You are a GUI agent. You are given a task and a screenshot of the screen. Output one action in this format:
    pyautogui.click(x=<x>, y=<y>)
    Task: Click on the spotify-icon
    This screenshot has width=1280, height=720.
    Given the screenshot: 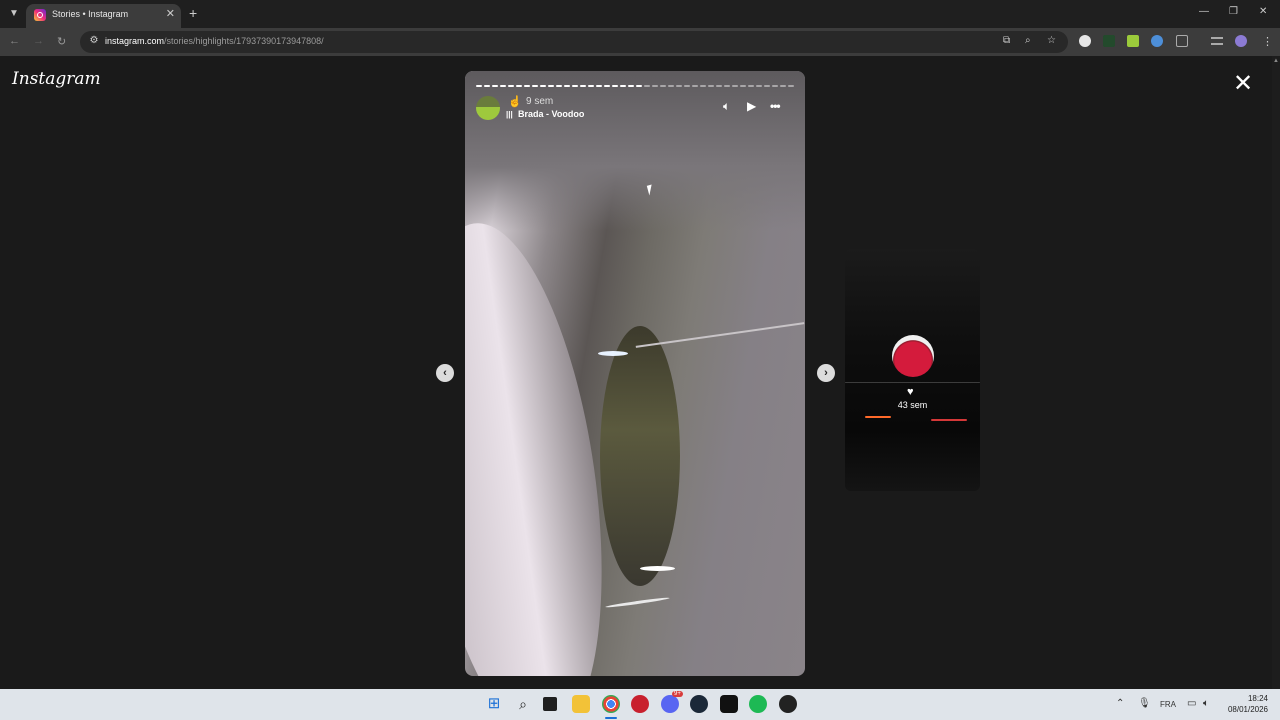 What is the action you would take?
    pyautogui.click(x=758, y=704)
    